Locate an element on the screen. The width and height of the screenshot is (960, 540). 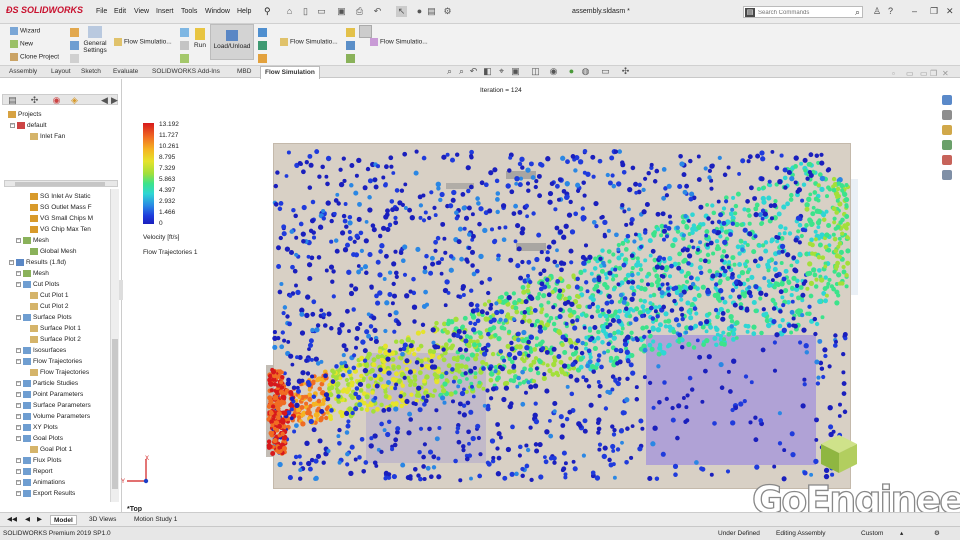
flow-analysis-tree-icon: ◈ is located at coordinates (74, 100).